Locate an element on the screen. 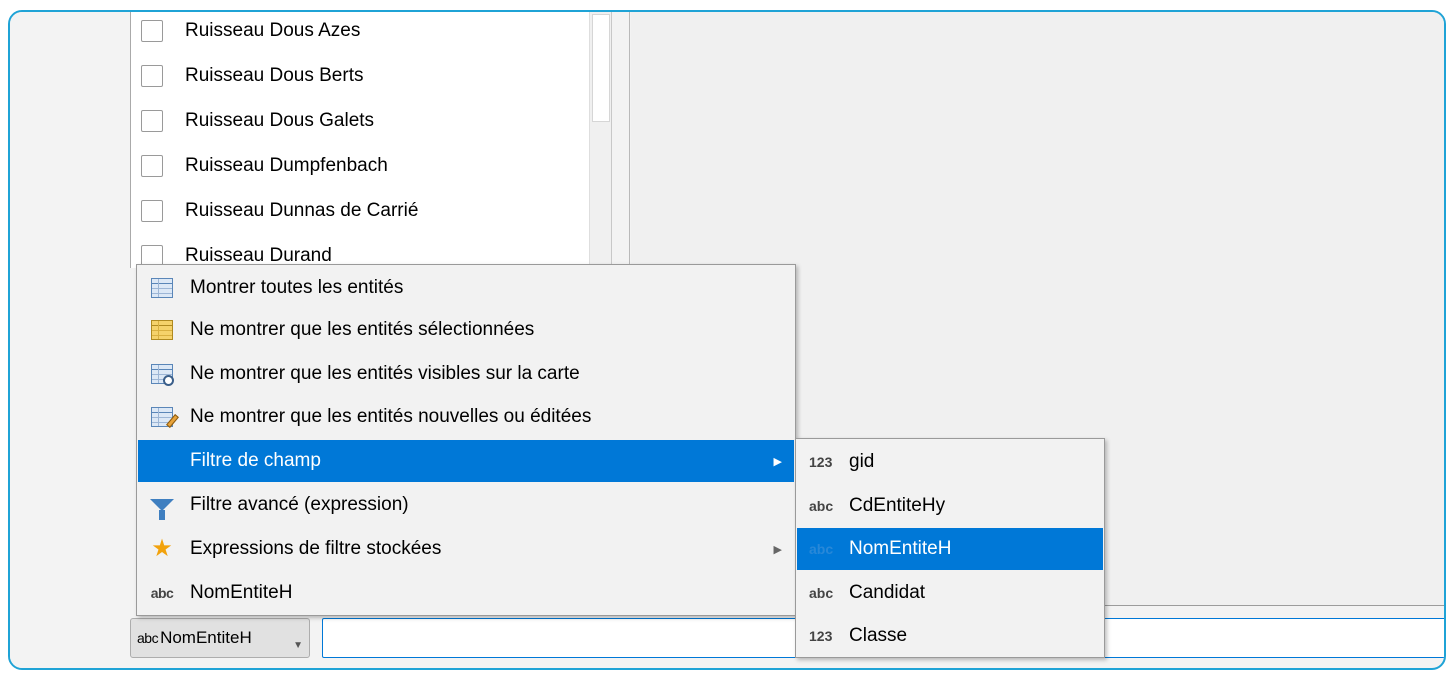 The width and height of the screenshot is (1452, 674). left-gutter is located at coordinates (54, 340).